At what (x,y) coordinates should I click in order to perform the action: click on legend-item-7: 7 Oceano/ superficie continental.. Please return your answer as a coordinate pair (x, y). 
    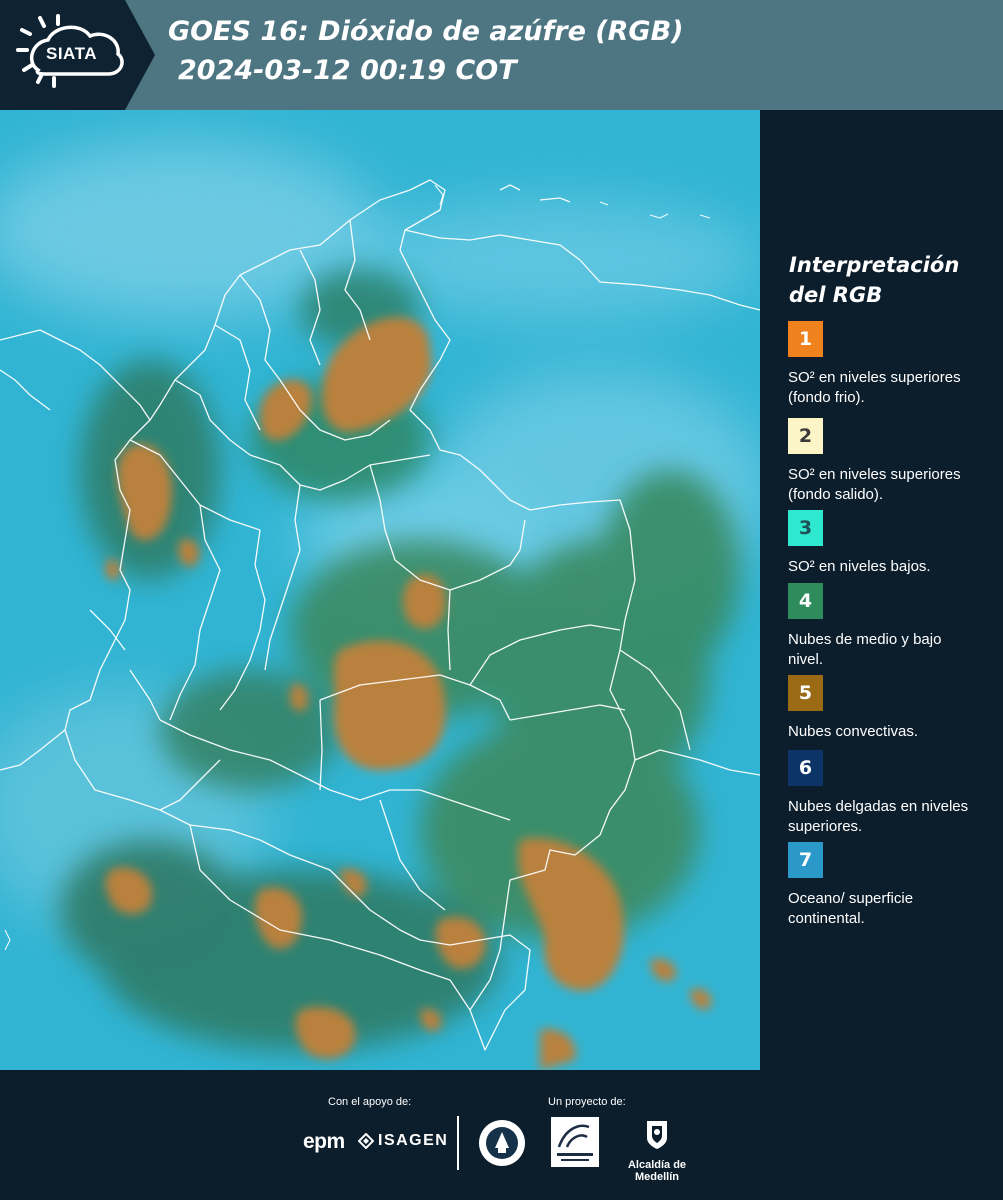
    Looking at the image, I should click on (888, 885).